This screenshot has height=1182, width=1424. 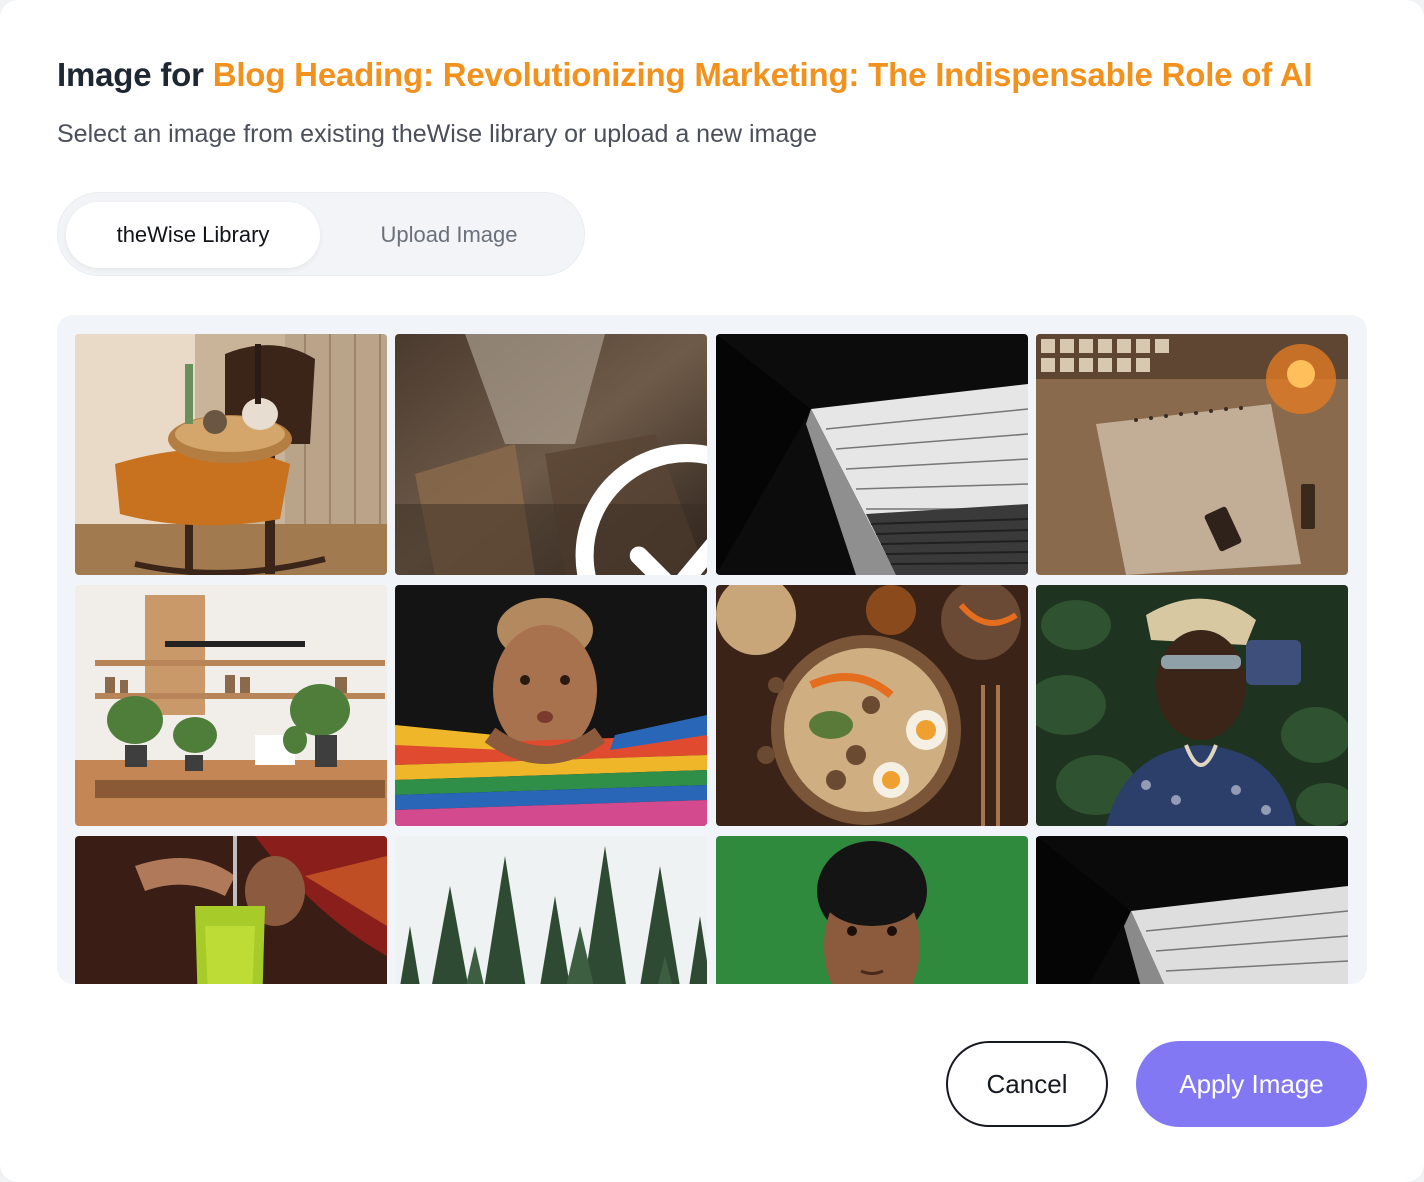 I want to click on gallery-image-drink, so click(x=231, y=910).